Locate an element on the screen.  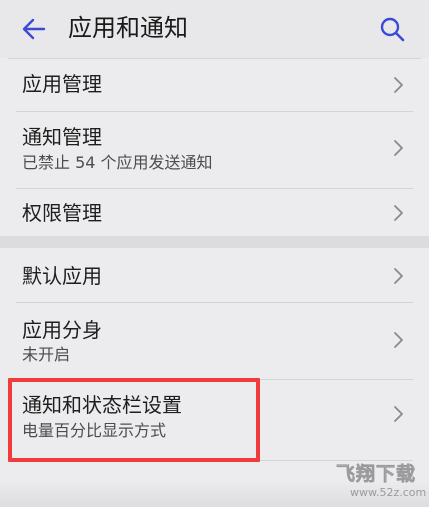
page-title: 应用和通知 is located at coordinates (128, 28).